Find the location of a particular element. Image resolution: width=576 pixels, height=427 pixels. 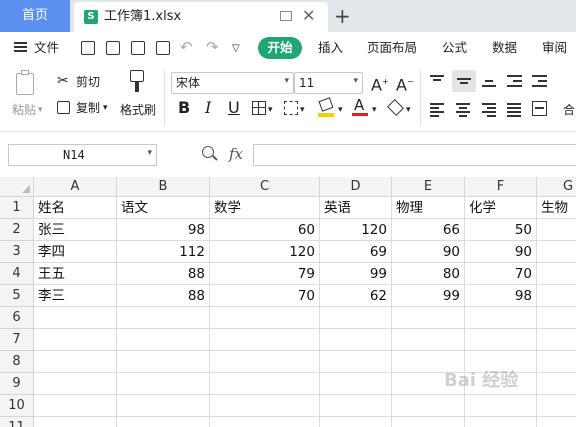

formula-input is located at coordinates (414, 155).